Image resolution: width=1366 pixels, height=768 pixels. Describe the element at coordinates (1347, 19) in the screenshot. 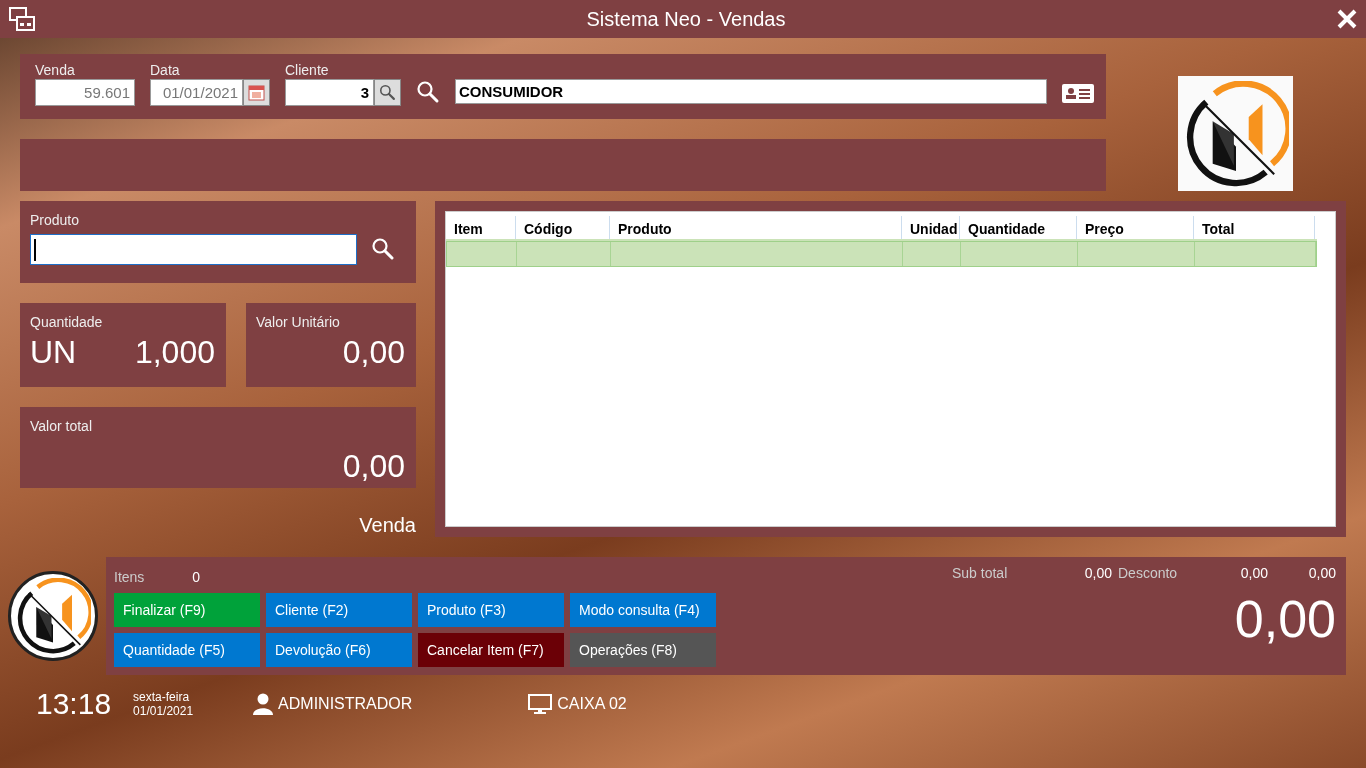

I see `close-icon` at that location.